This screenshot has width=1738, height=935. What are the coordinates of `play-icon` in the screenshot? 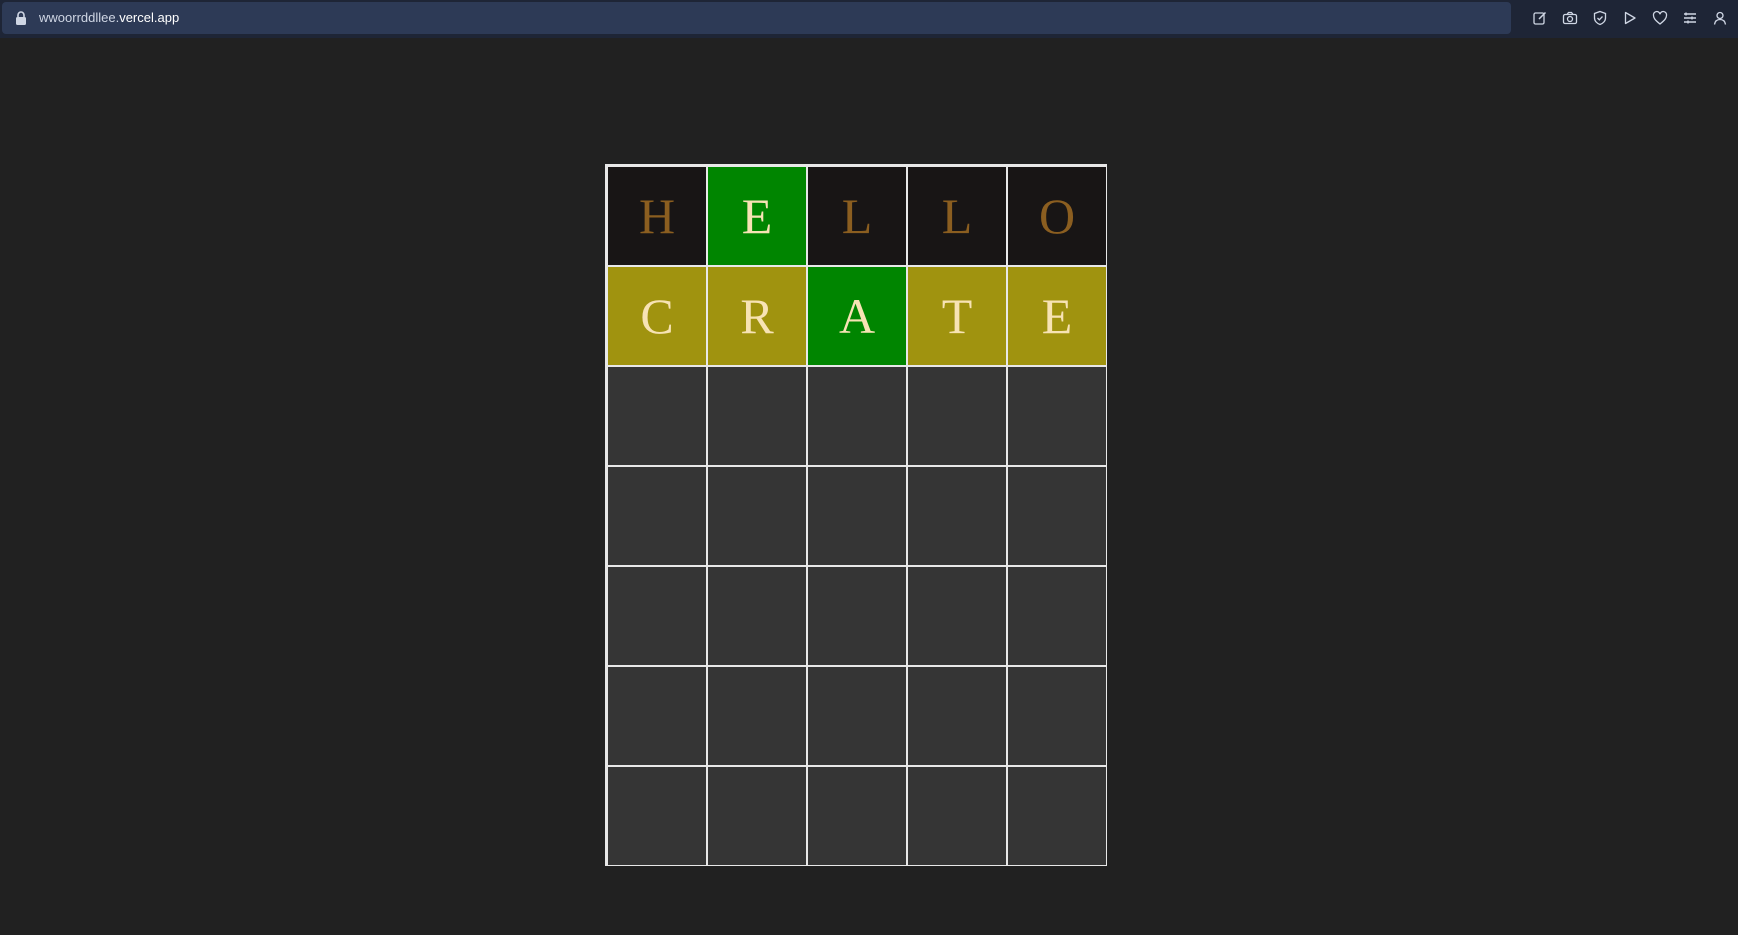 It's located at (1630, 18).